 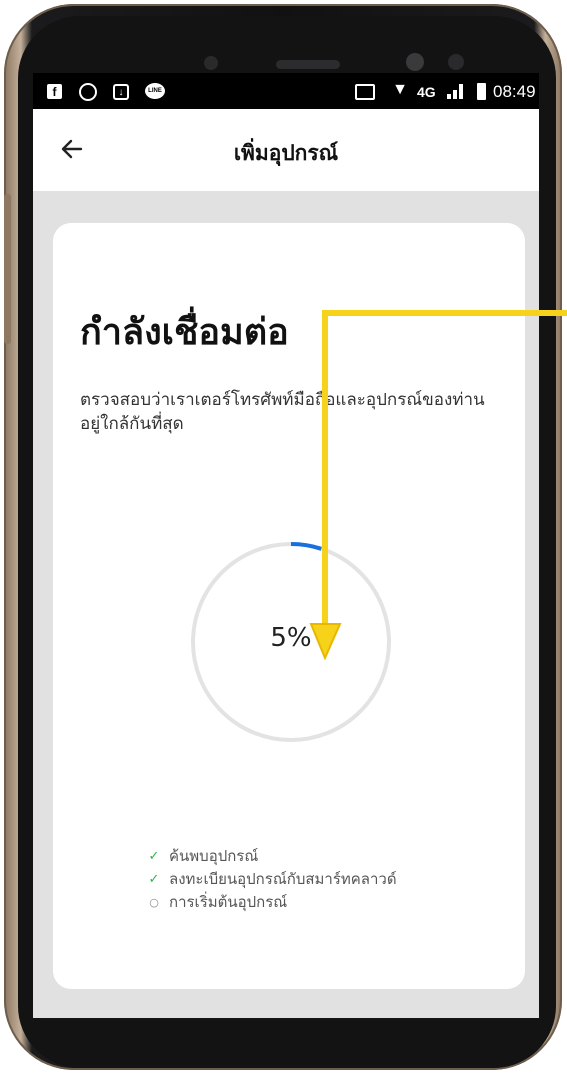 What do you see at coordinates (286, 91) in the screenshot?
I see `status-bar: f ↓ LINE ▼ 4G 08:49` at bounding box center [286, 91].